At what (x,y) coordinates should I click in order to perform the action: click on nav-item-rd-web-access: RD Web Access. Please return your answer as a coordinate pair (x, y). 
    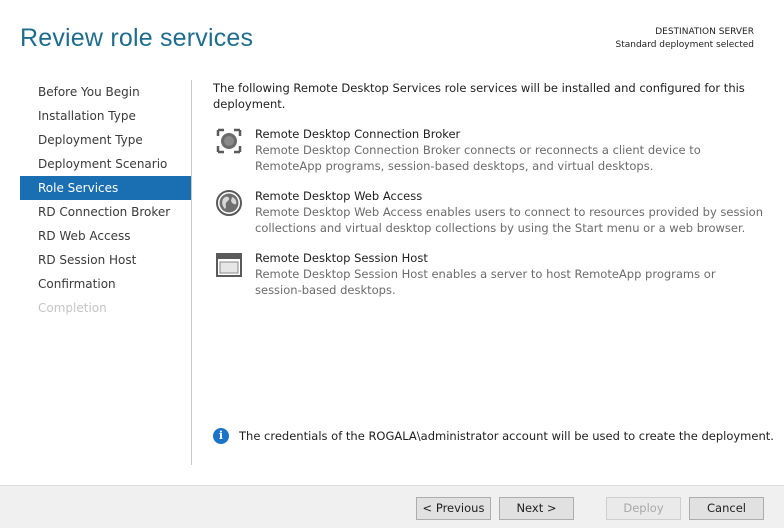
    Looking at the image, I should click on (105, 236).